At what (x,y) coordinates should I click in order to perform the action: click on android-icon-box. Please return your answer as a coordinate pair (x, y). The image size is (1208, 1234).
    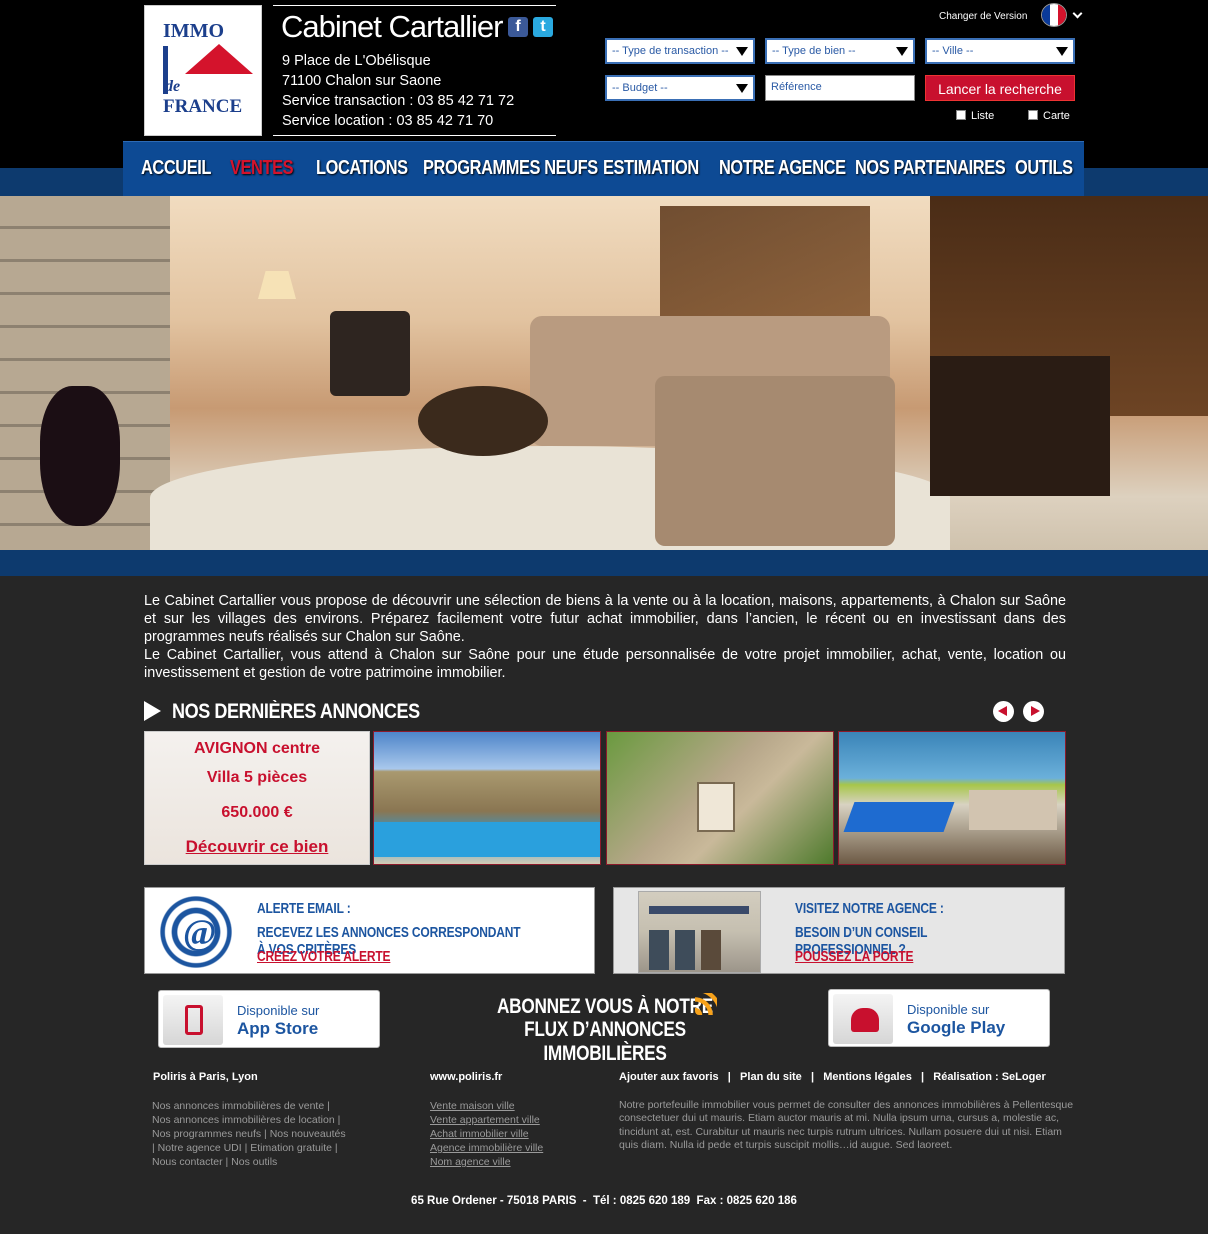
    Looking at the image, I should click on (863, 1019).